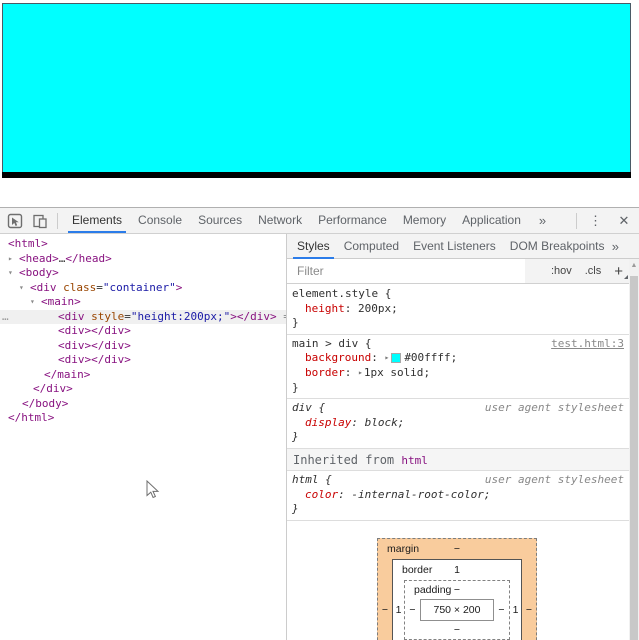  I want to click on rule-selector-line: div {user agent stylesheet, so click(458, 408).